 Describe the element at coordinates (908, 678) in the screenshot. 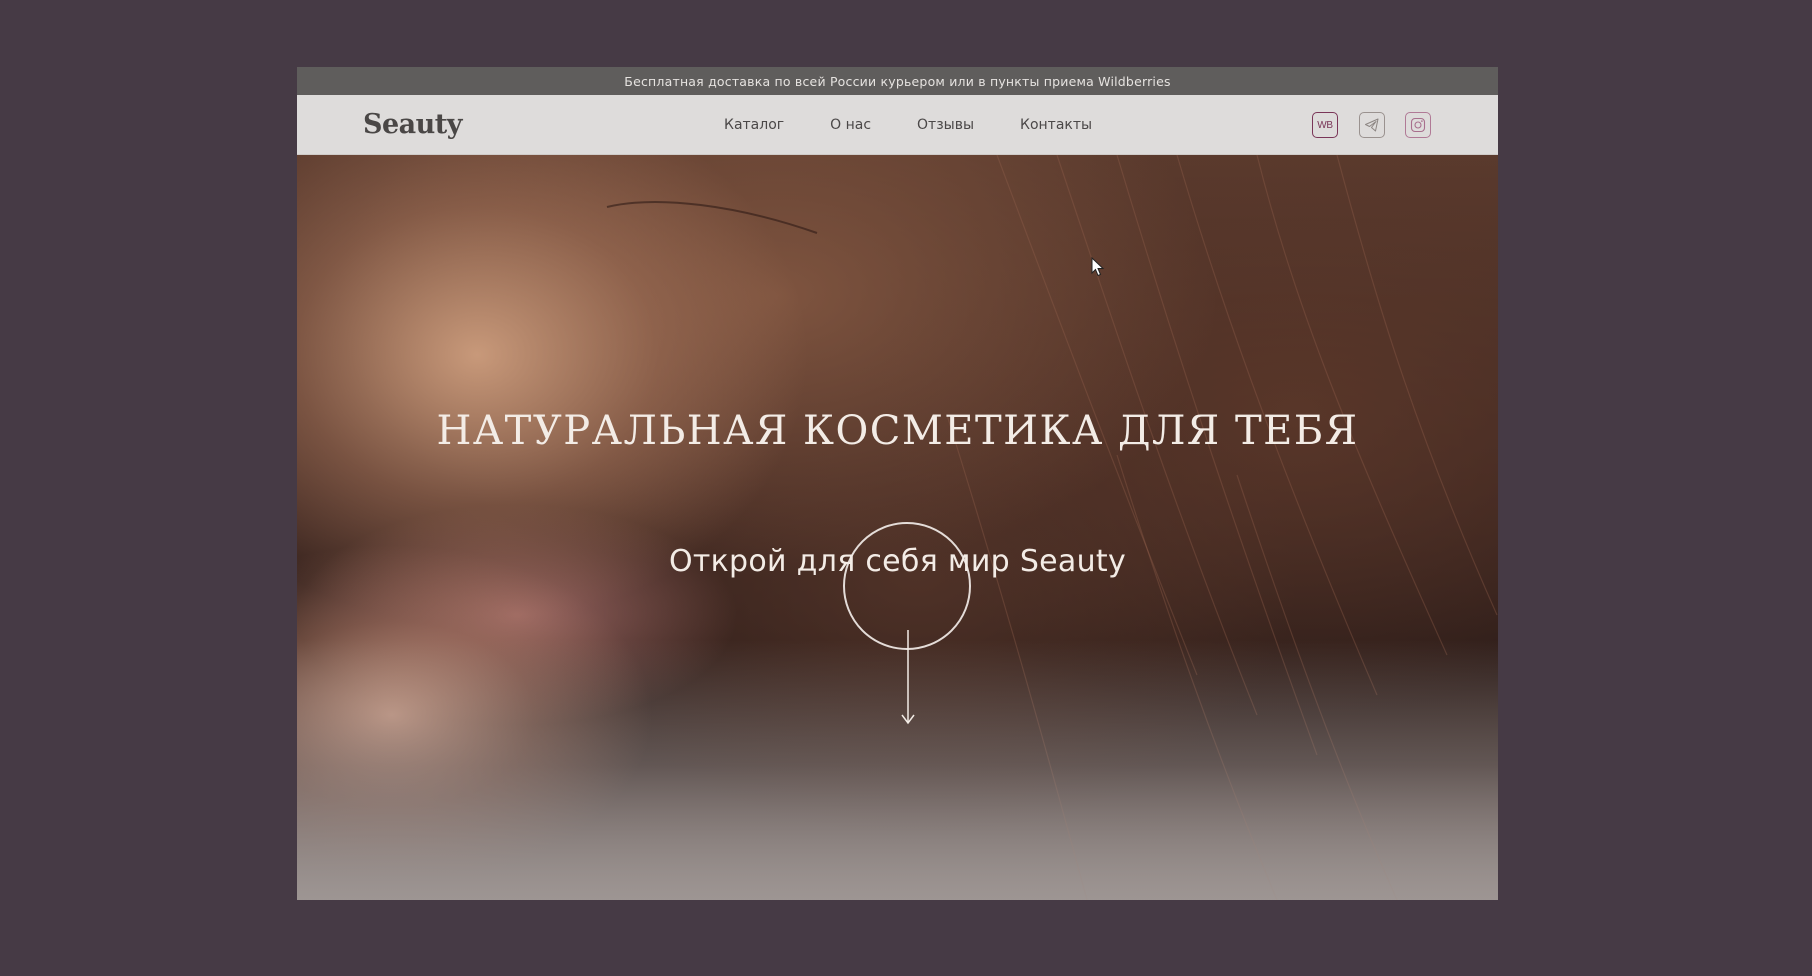

I see `arrow-down-icon` at that location.